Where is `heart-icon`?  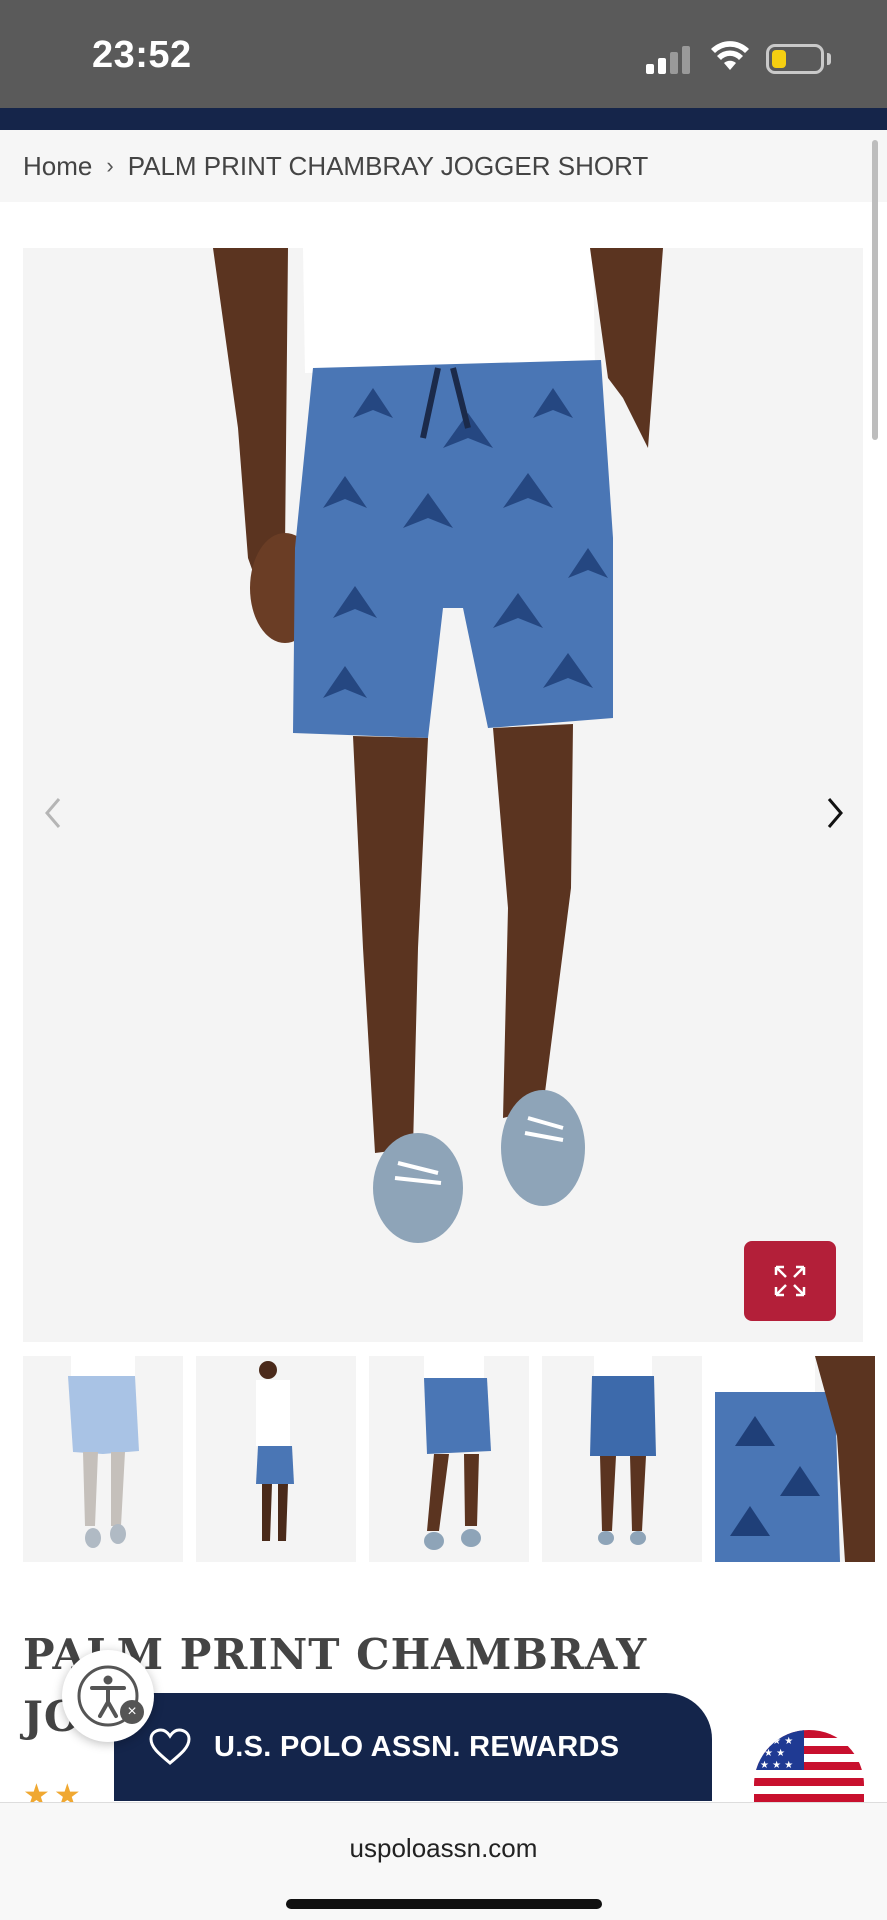 heart-icon is located at coordinates (170, 1746).